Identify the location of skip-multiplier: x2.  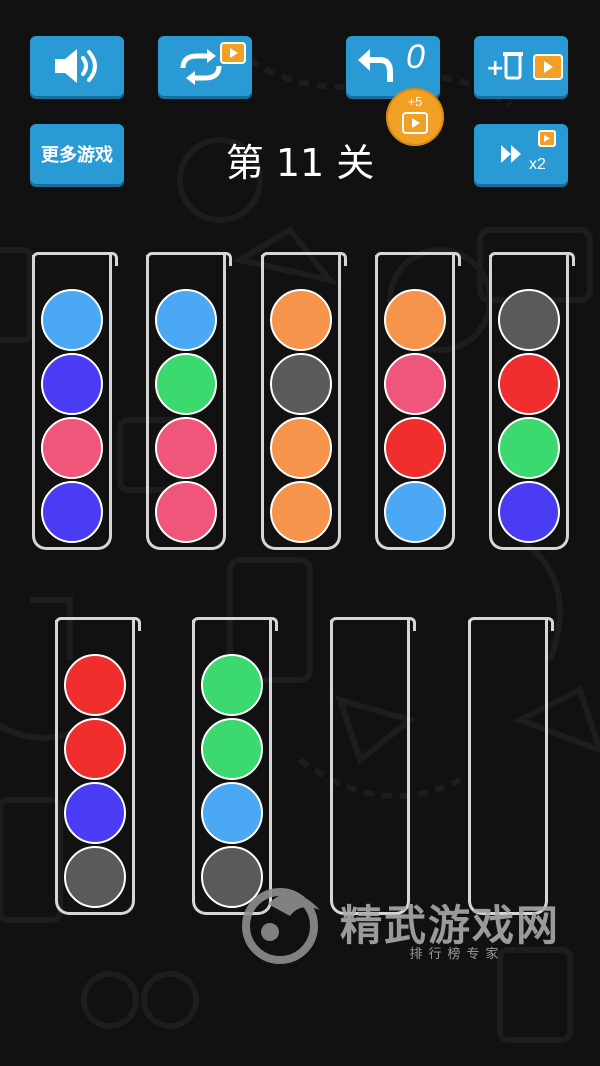
(537, 164).